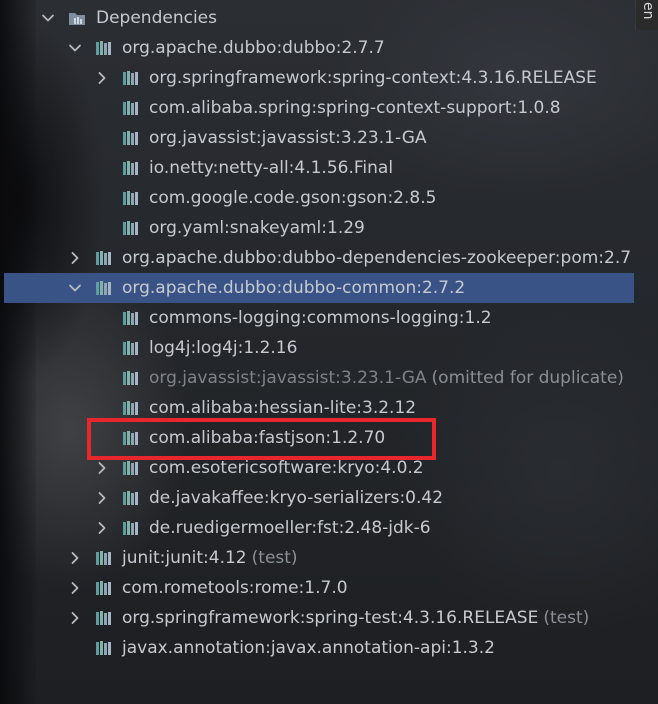 The height and width of the screenshot is (704, 658). Describe the element at coordinates (223, 348) in the screenshot. I see `tree-node-label: log4j:log4j:1.2.16` at that location.